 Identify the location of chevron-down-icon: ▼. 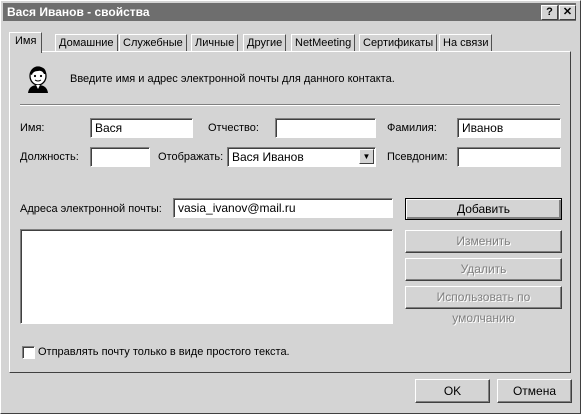
(366, 156).